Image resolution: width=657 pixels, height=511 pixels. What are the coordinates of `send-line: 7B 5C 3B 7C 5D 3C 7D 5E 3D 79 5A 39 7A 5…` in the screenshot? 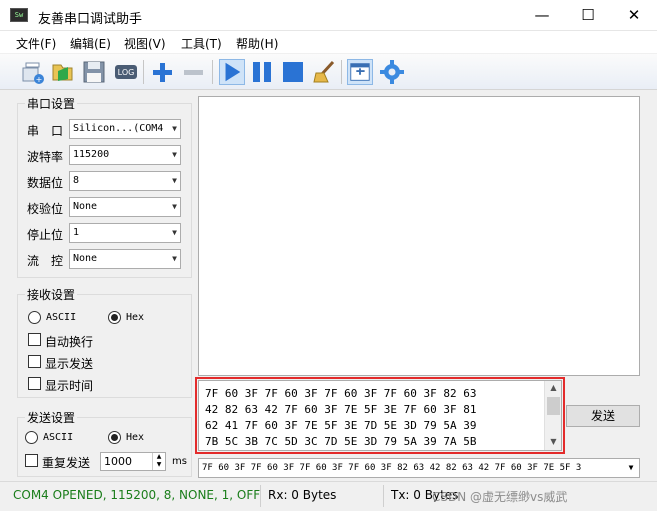 It's located at (341, 441).